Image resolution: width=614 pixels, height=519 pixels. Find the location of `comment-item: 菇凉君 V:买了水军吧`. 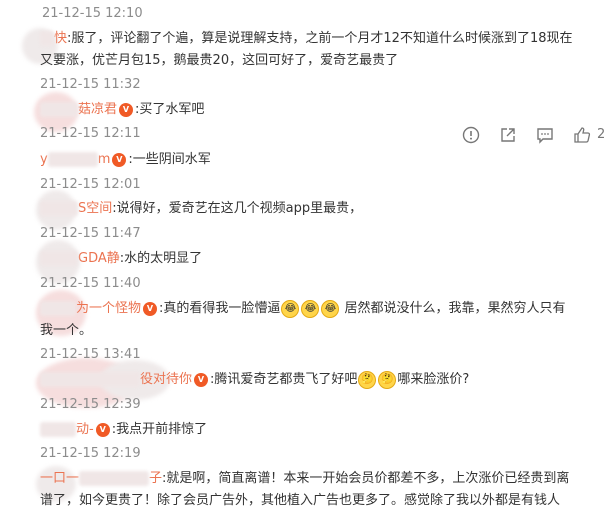

comment-item: 菇凉君 V:买了水军吧 is located at coordinates (122, 110).